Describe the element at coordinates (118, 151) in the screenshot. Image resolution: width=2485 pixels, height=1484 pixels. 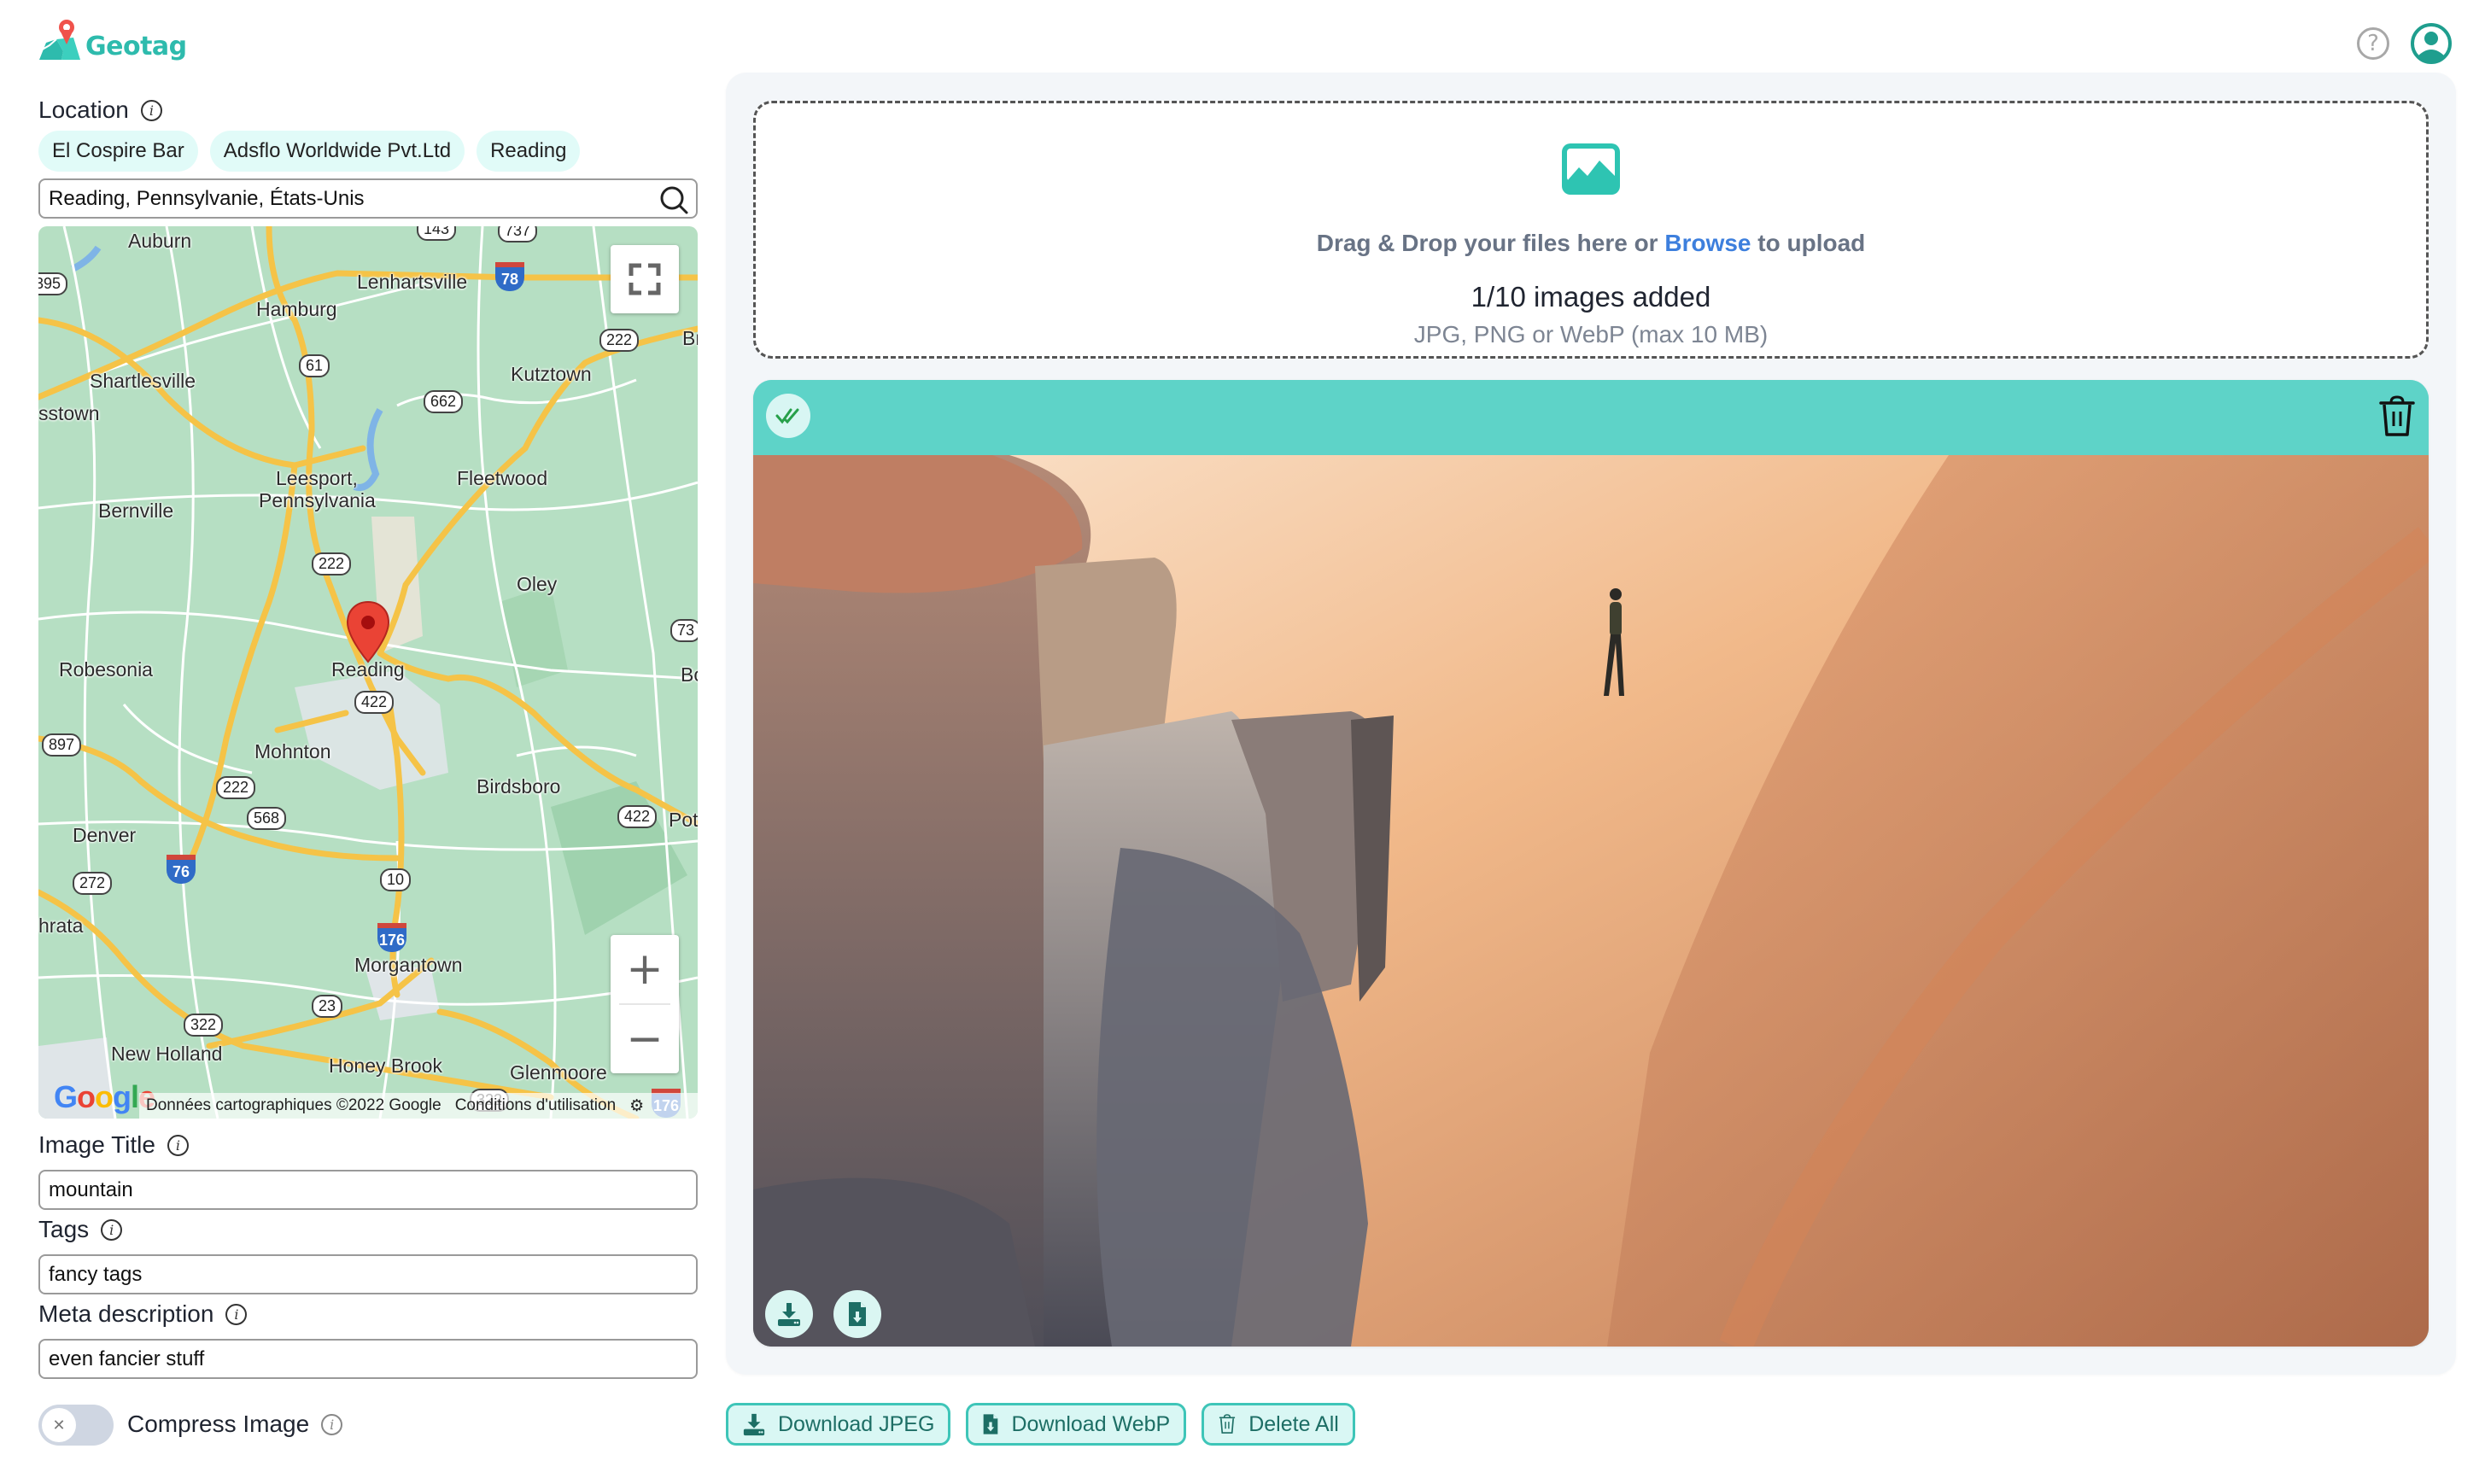
I see `location-chip: El Cospire Bar` at that location.